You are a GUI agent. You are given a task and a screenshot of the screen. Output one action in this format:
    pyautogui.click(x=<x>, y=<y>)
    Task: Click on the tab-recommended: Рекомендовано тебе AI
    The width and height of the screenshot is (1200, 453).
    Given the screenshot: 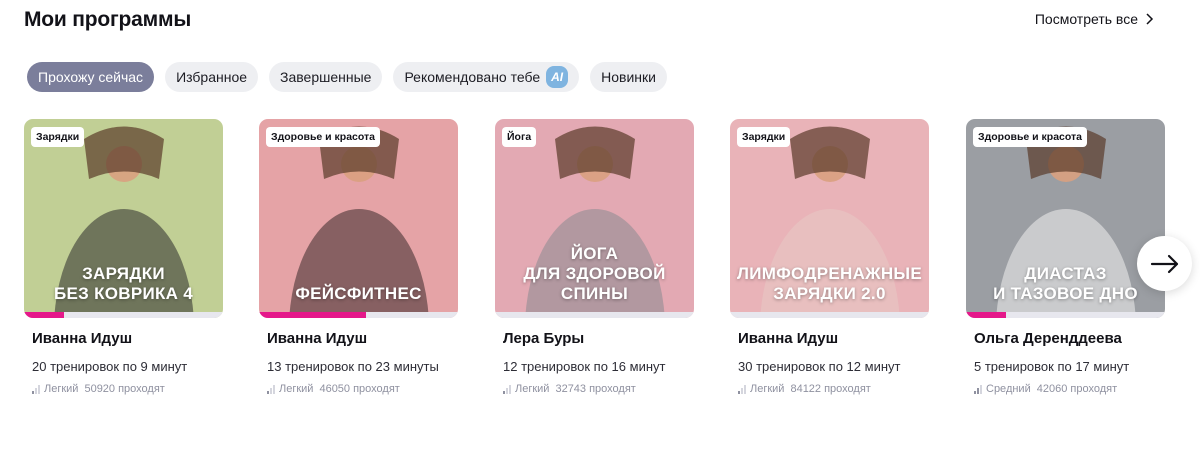 What is the action you would take?
    pyautogui.click(x=486, y=77)
    